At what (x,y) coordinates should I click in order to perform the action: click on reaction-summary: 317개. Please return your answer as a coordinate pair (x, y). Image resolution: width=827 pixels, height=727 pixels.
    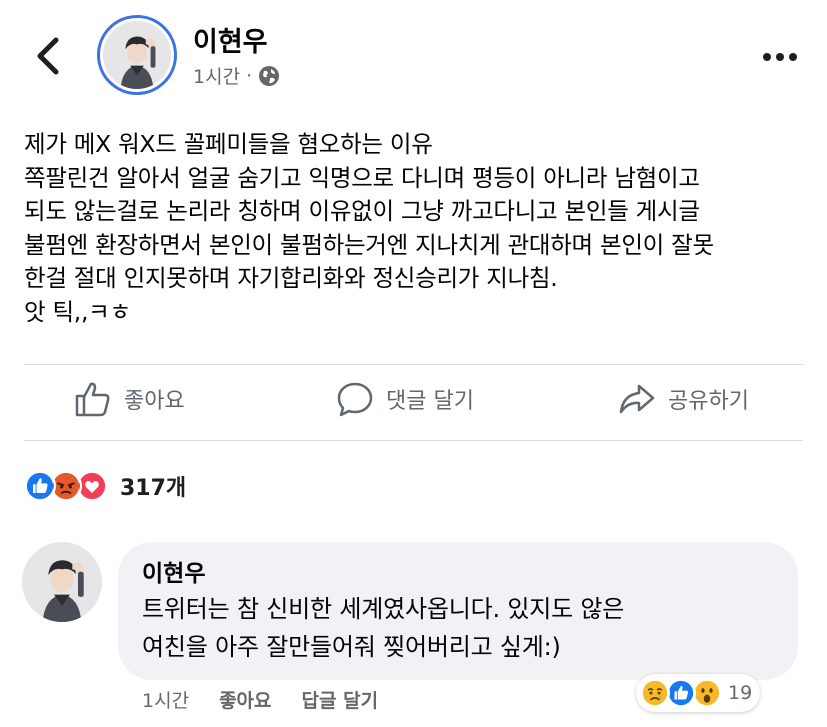
    Looking at the image, I should click on (105, 486).